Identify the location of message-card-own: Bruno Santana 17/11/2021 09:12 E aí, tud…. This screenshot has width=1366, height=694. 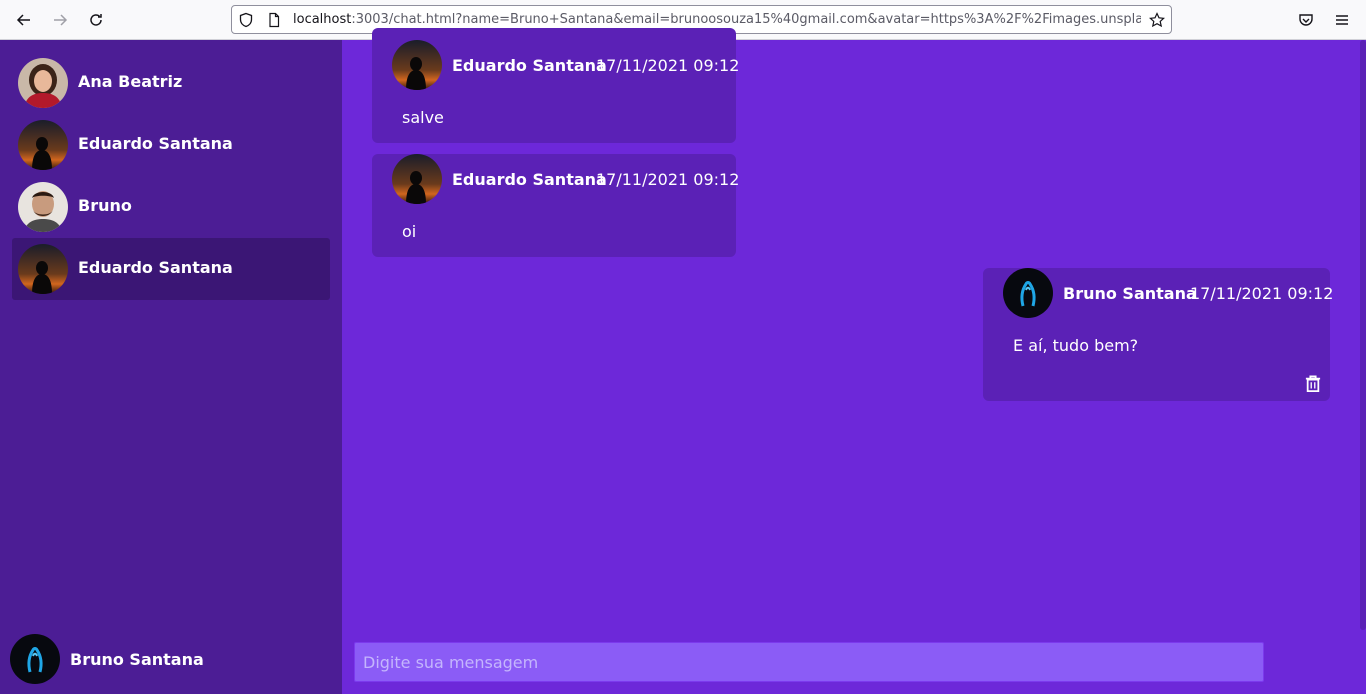
(1158, 334).